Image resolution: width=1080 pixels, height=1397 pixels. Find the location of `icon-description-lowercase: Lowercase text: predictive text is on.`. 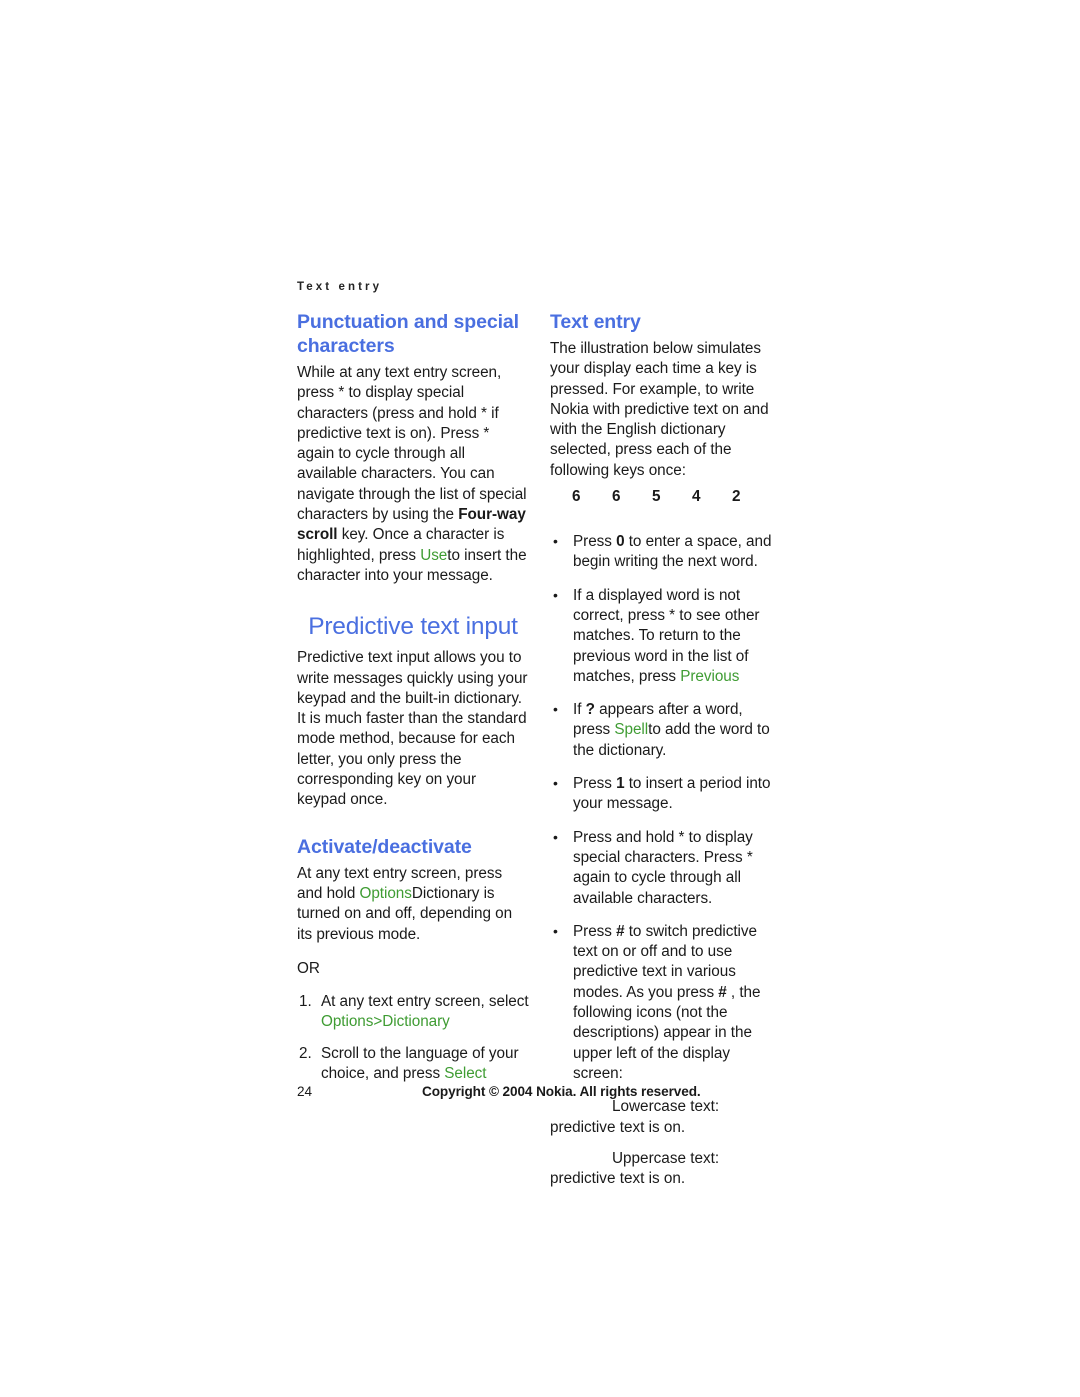

icon-description-lowercase: Lowercase text: predictive text is on. is located at coordinates (666, 1117).